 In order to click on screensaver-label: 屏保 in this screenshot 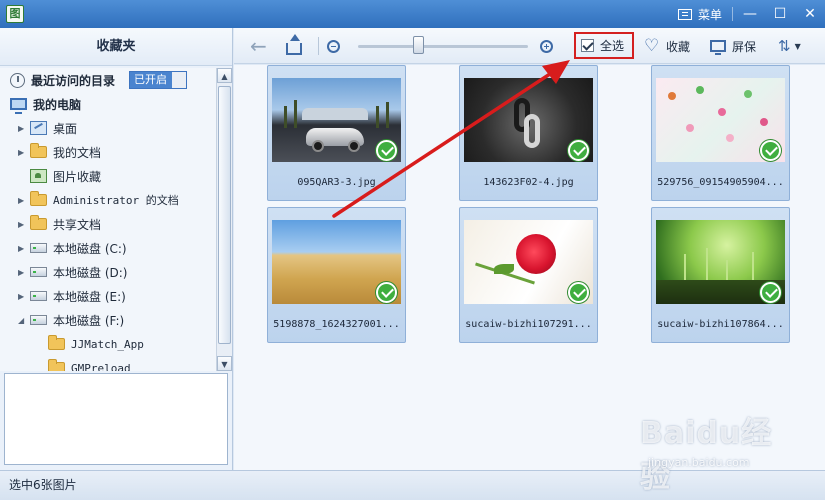, I will do `click(744, 46)`.